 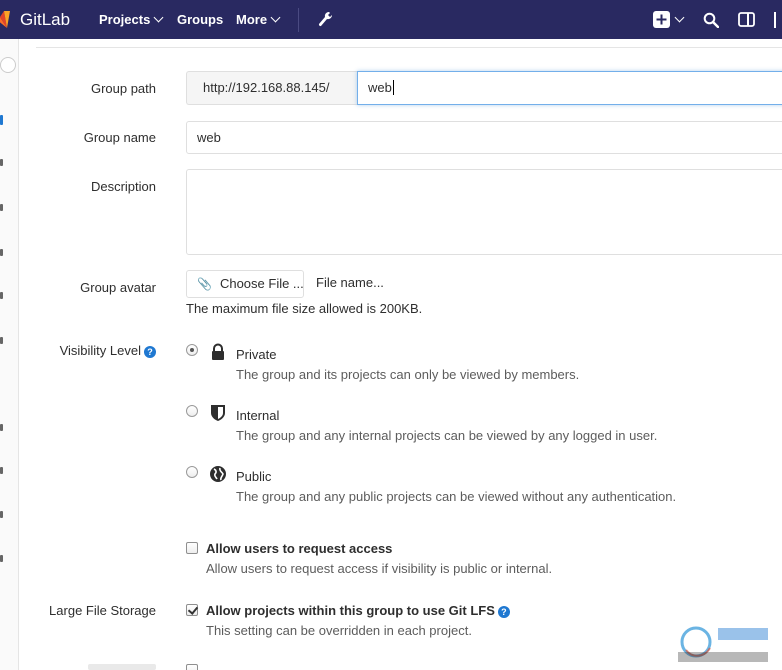 I want to click on avatar-size-hint: The maximum file size allowed is 200KB., so click(x=304, y=308).